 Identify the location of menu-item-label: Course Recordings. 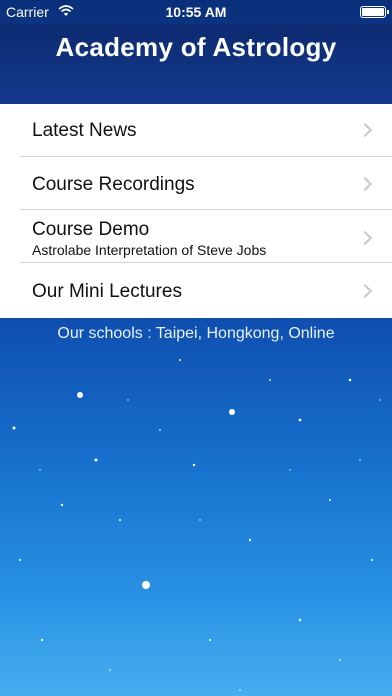
(113, 184).